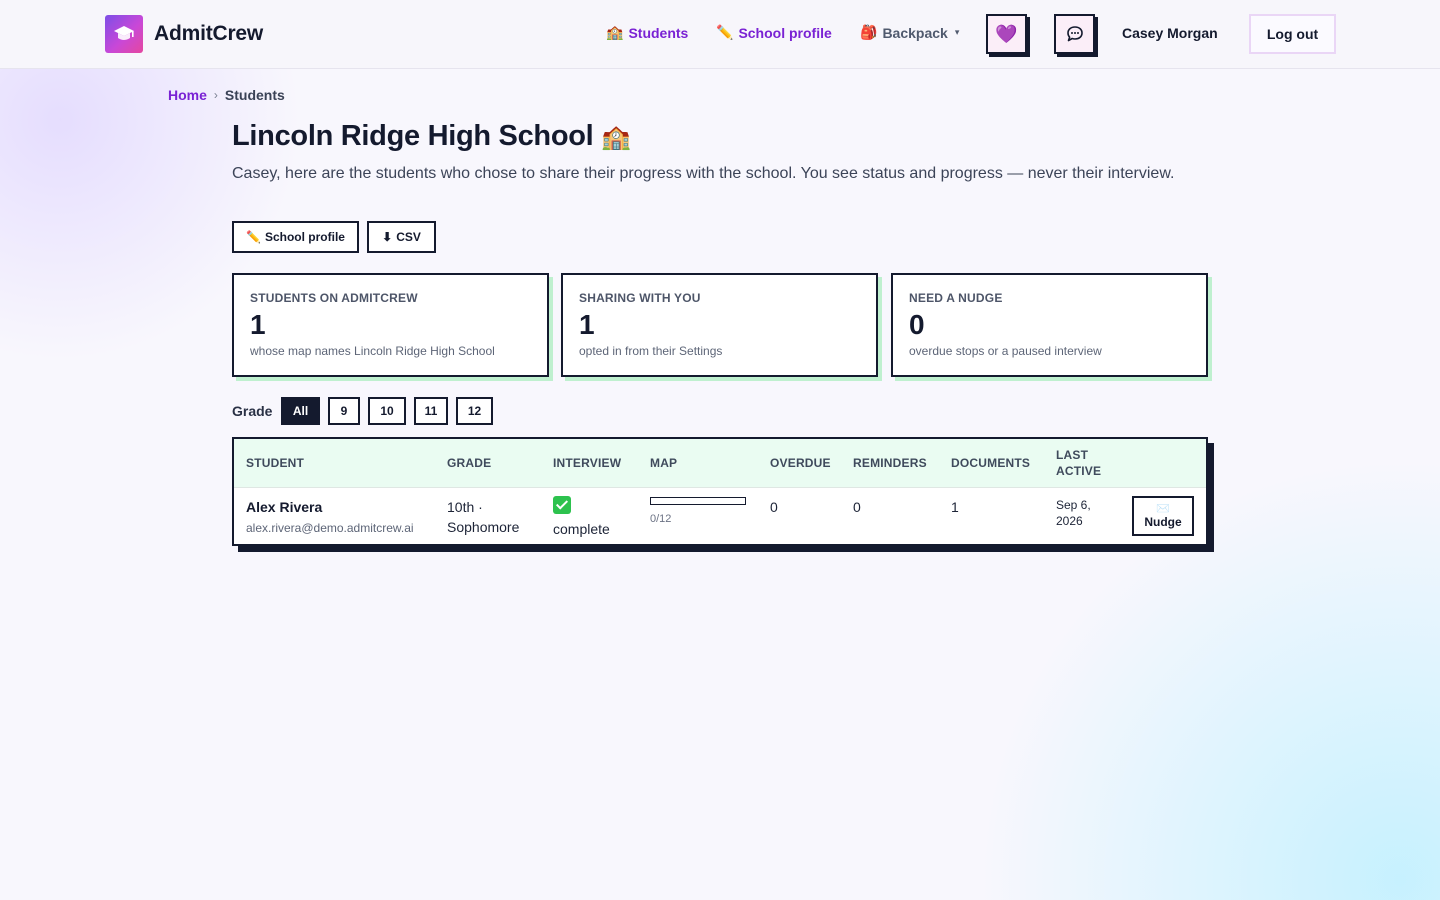  What do you see at coordinates (581, 529) in the screenshot?
I see `interview-status: complete` at bounding box center [581, 529].